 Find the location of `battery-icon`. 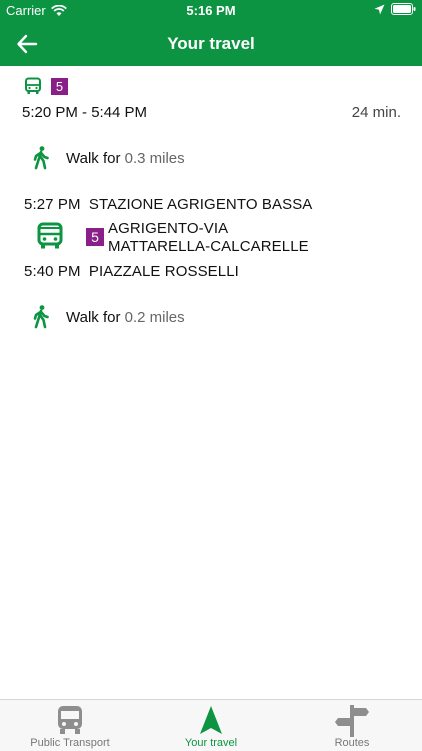

battery-icon is located at coordinates (403, 9).